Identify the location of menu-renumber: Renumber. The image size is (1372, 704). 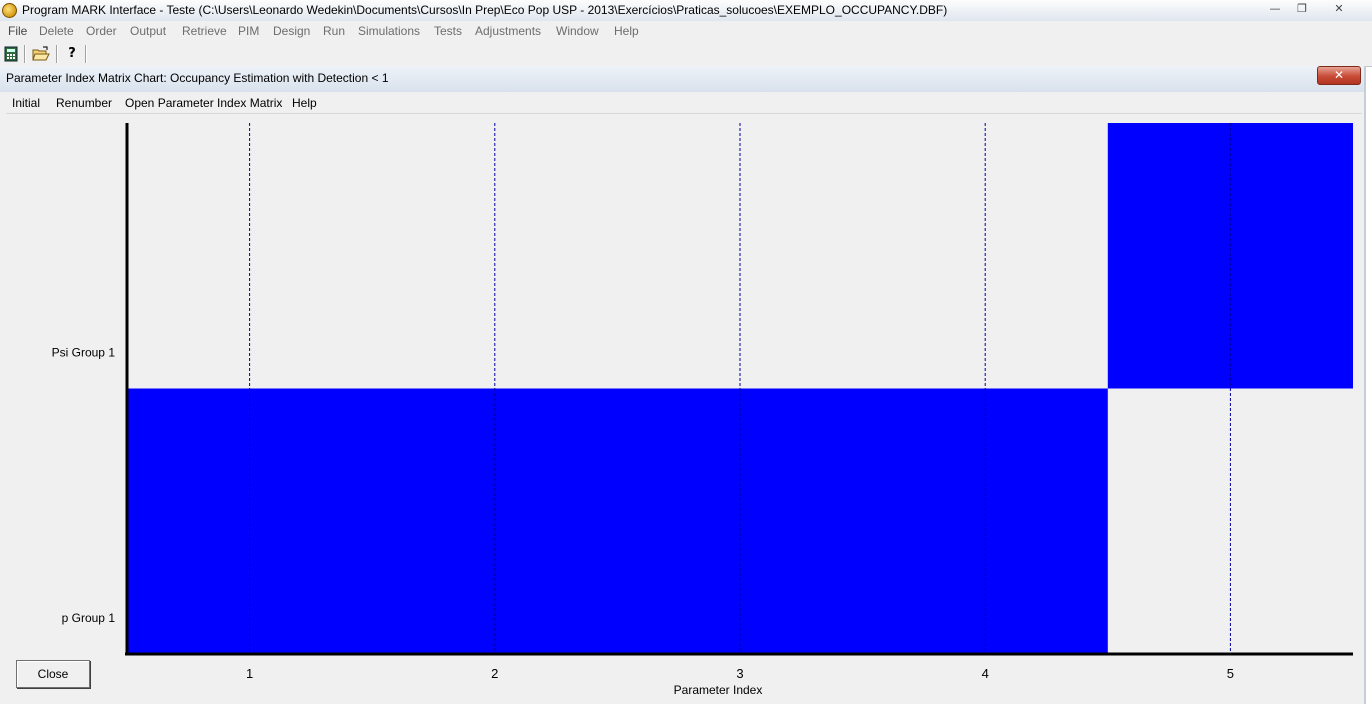
(84, 103).